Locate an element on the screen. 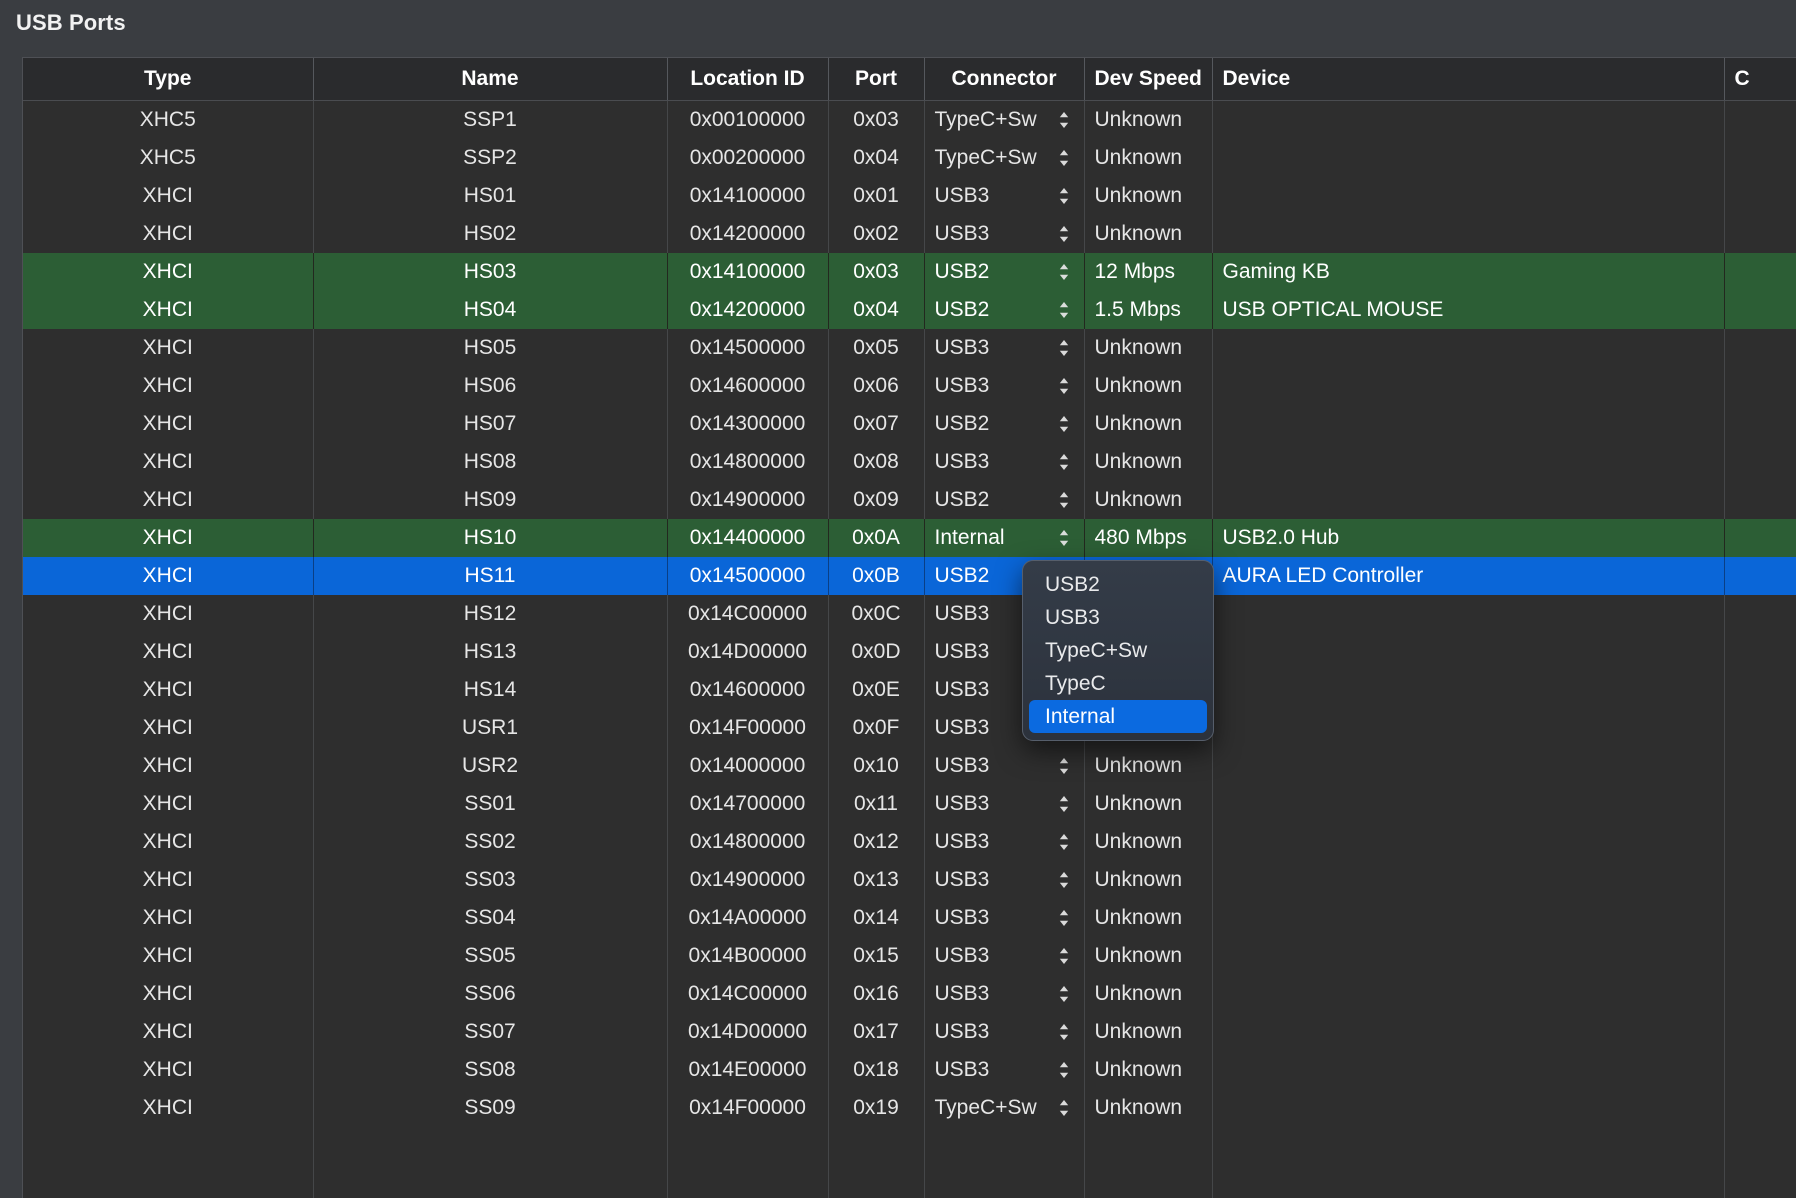 The image size is (1796, 1198). table-row: XHCI HS07 0x14300000 0x07 USB2 Unknown is located at coordinates (909, 423).